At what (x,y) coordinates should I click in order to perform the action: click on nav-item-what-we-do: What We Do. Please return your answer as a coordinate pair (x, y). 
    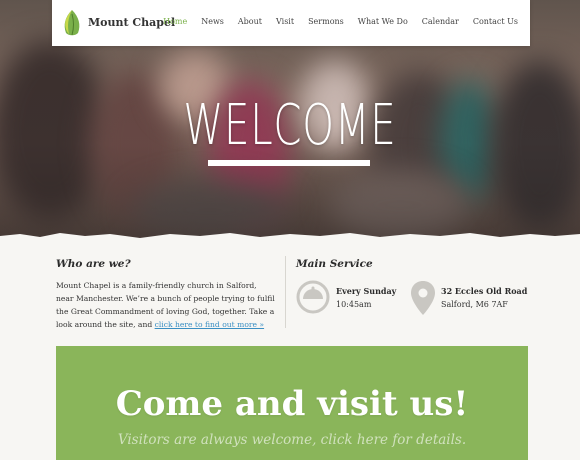
    Looking at the image, I should click on (383, 21).